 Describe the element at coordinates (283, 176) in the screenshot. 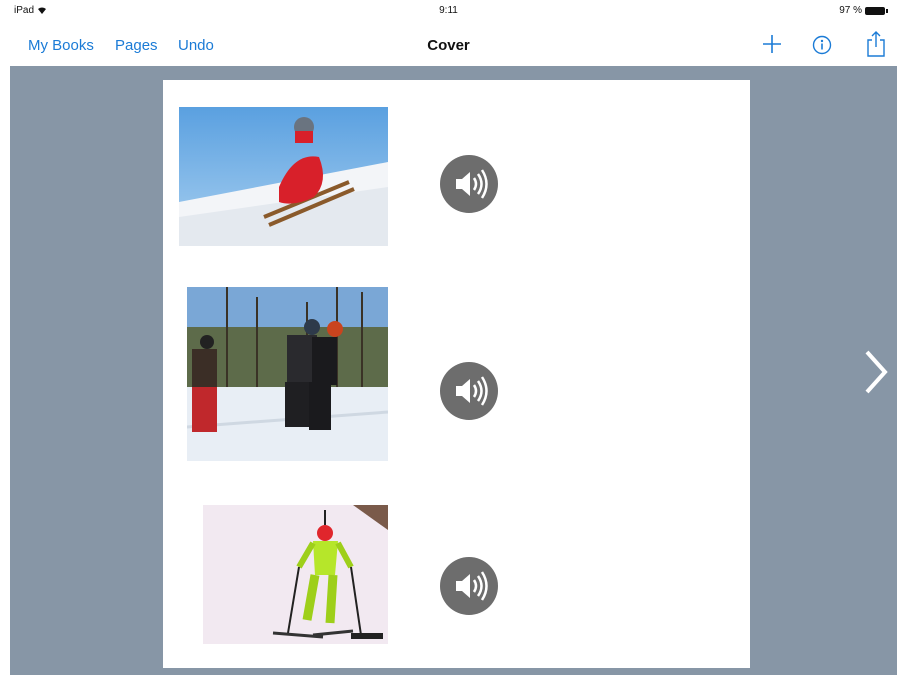

I see `child-on-sled-photo` at that location.